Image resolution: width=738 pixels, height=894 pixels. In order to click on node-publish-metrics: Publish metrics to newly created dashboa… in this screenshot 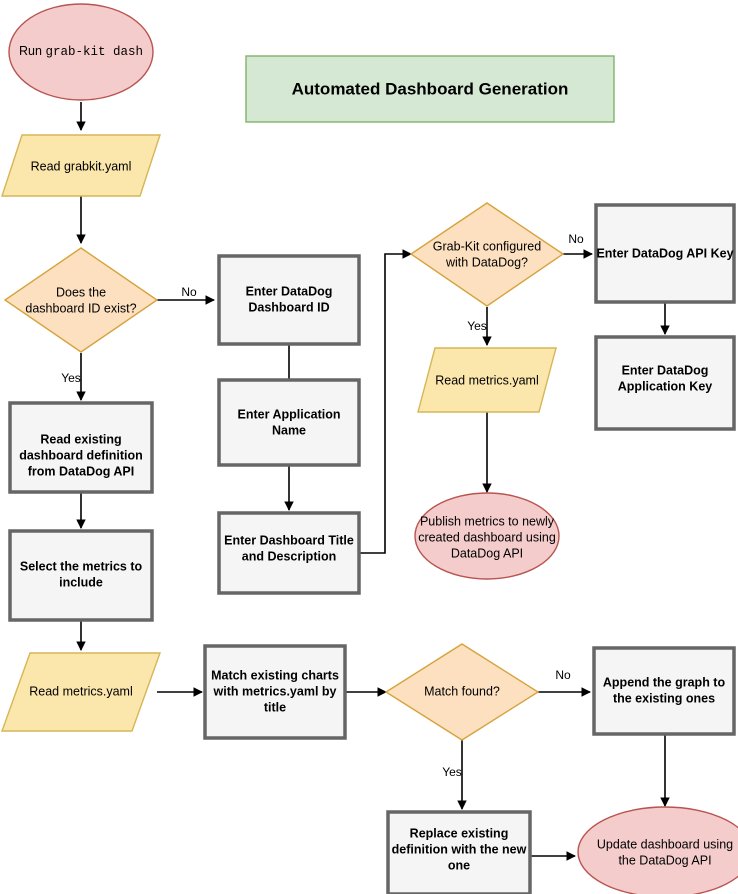, I will do `click(487, 536)`.